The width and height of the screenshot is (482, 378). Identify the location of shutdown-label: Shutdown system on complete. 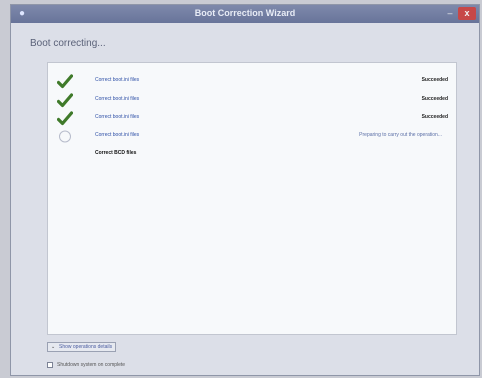
(91, 364).